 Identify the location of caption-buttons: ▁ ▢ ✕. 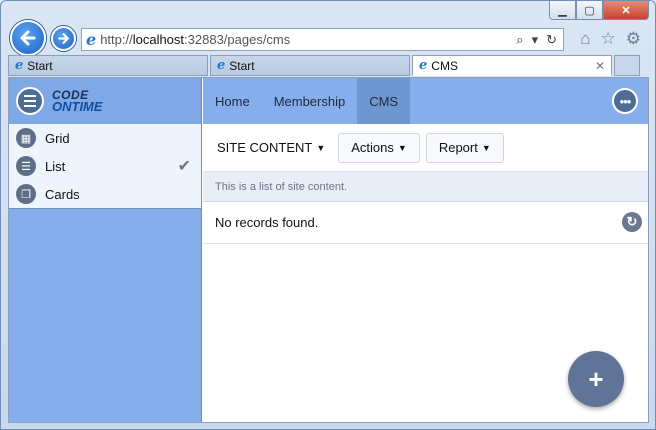
(599, 10).